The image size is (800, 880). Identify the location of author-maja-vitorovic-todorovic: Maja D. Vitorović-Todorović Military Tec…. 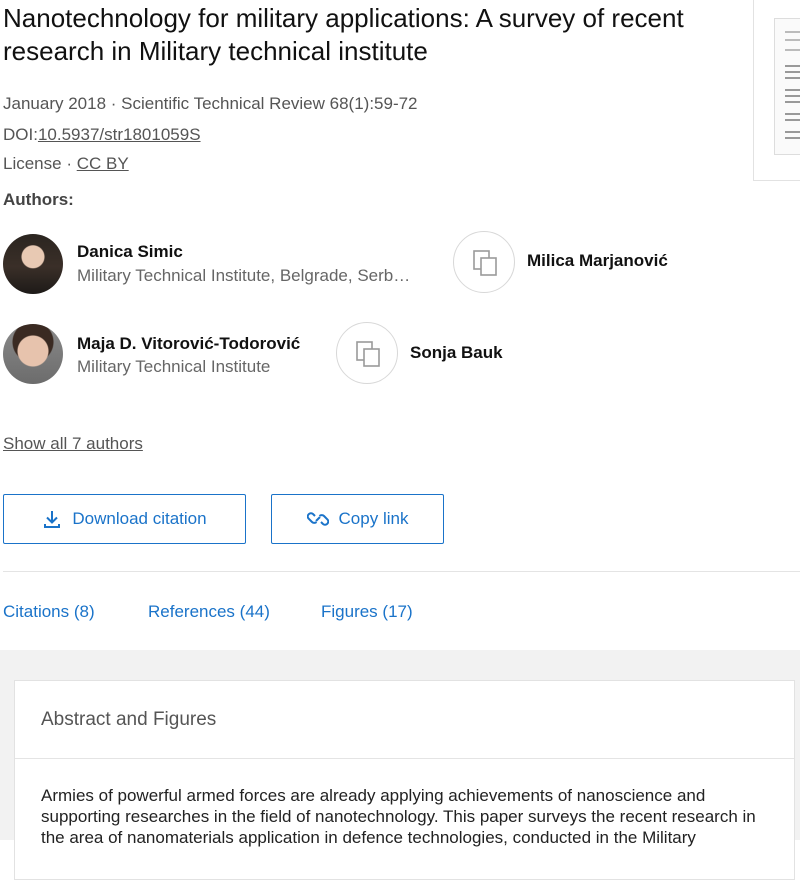
(163, 354).